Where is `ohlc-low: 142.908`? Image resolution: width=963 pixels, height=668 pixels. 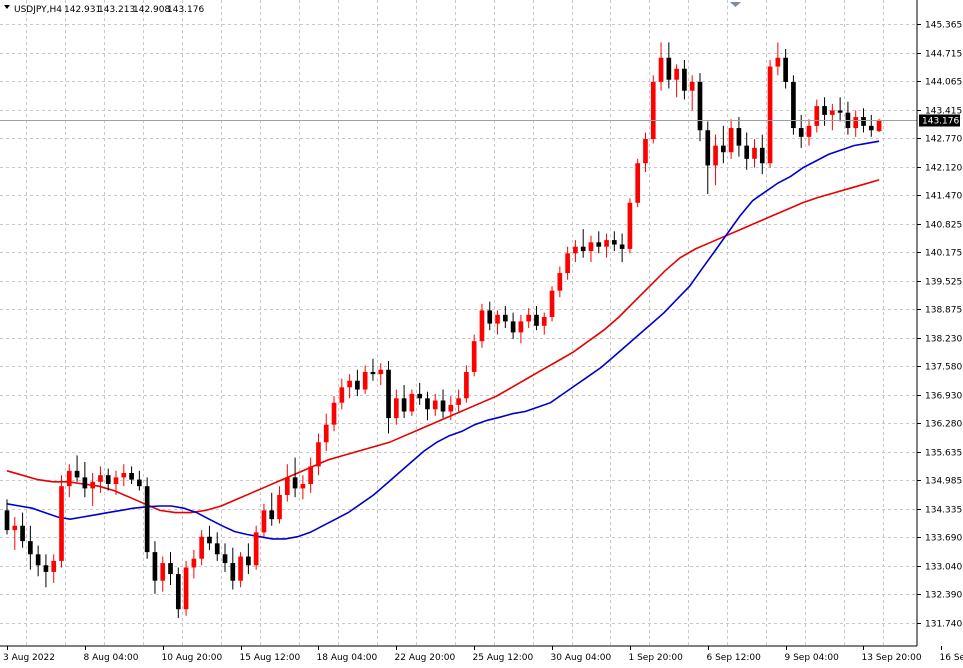 ohlc-low: 142.908 is located at coordinates (151, 10).